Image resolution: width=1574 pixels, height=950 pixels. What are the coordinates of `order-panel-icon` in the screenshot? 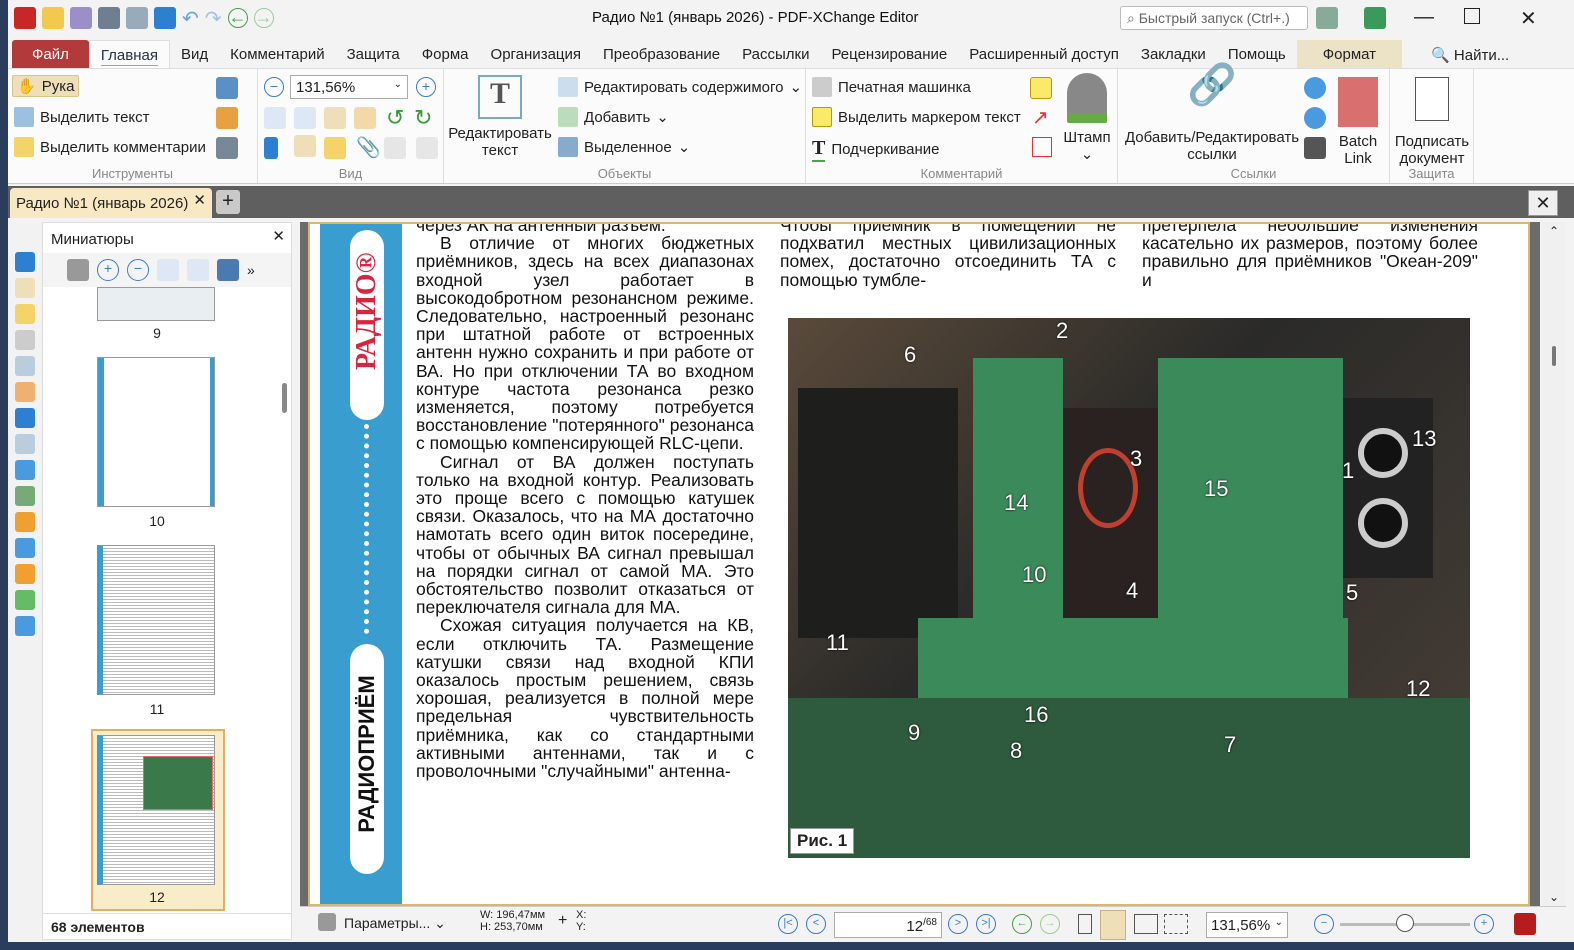 It's located at (25, 574).